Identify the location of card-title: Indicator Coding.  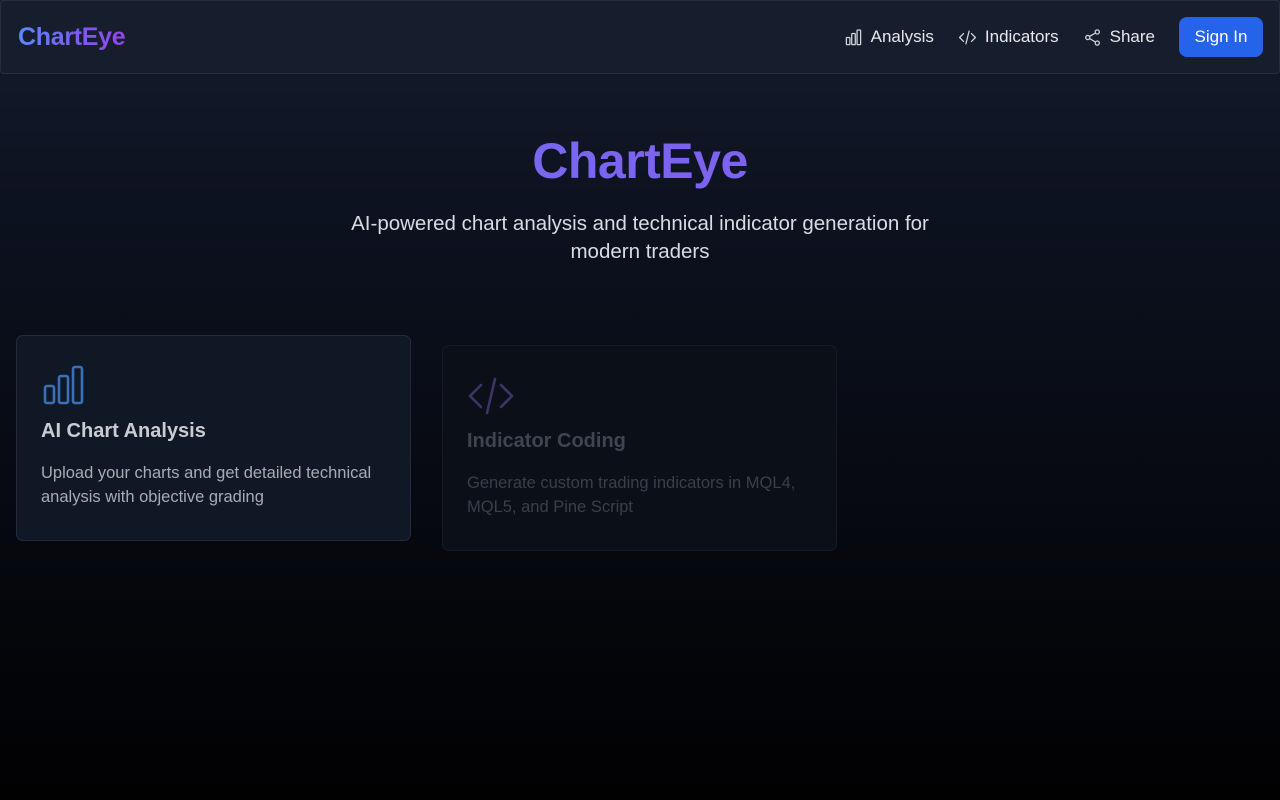
(546, 441).